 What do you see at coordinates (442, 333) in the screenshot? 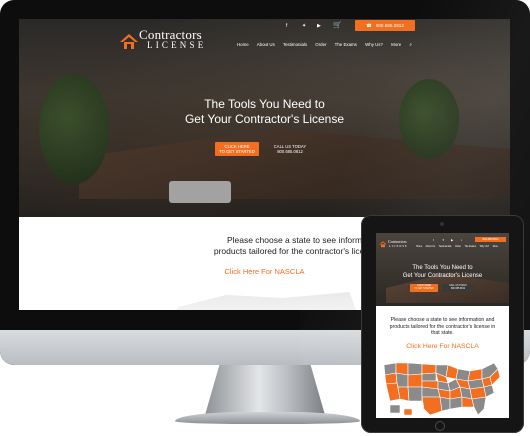
I see `tablet-state-prompt-line3: that state.` at bounding box center [442, 333].